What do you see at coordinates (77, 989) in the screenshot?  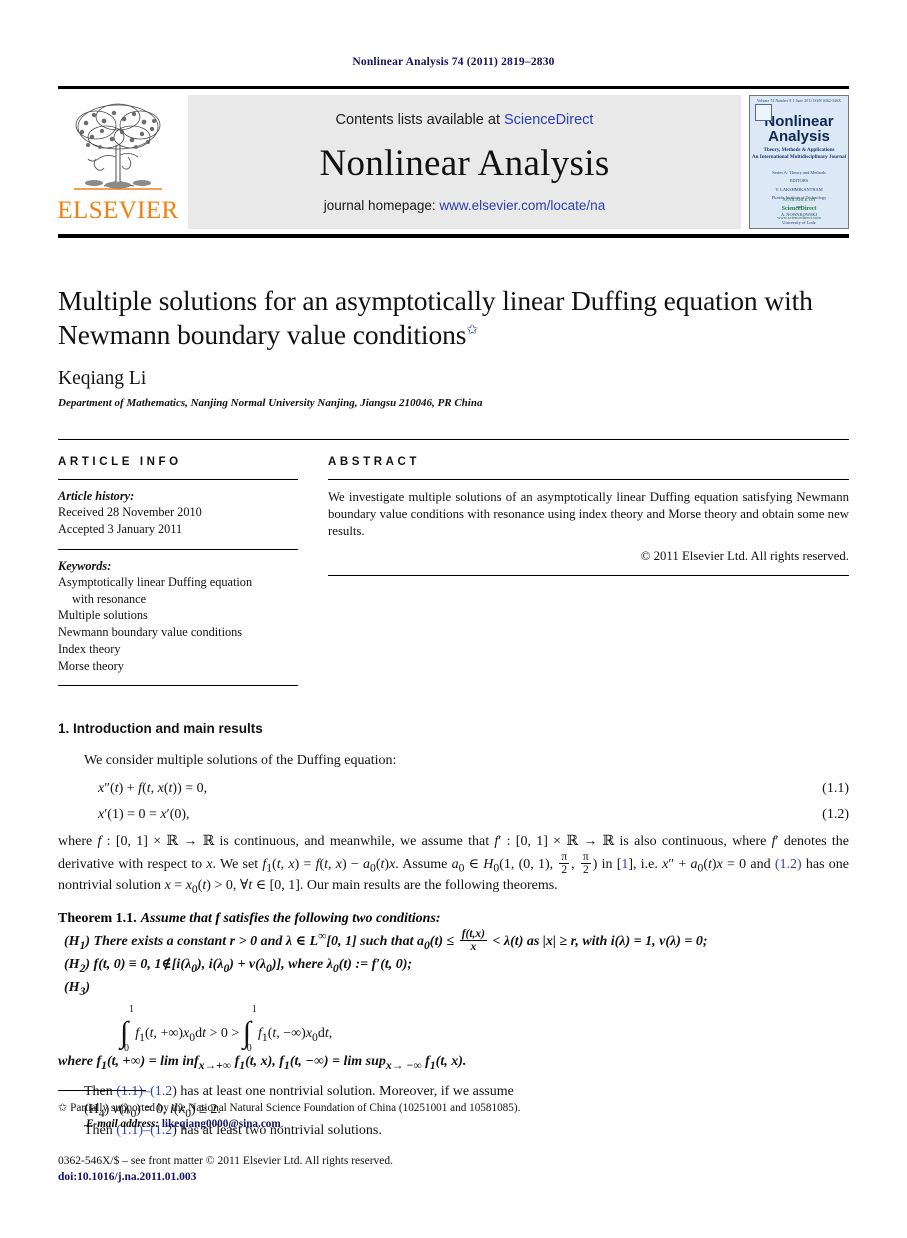 I see `condition-h3: (H3)` at bounding box center [77, 989].